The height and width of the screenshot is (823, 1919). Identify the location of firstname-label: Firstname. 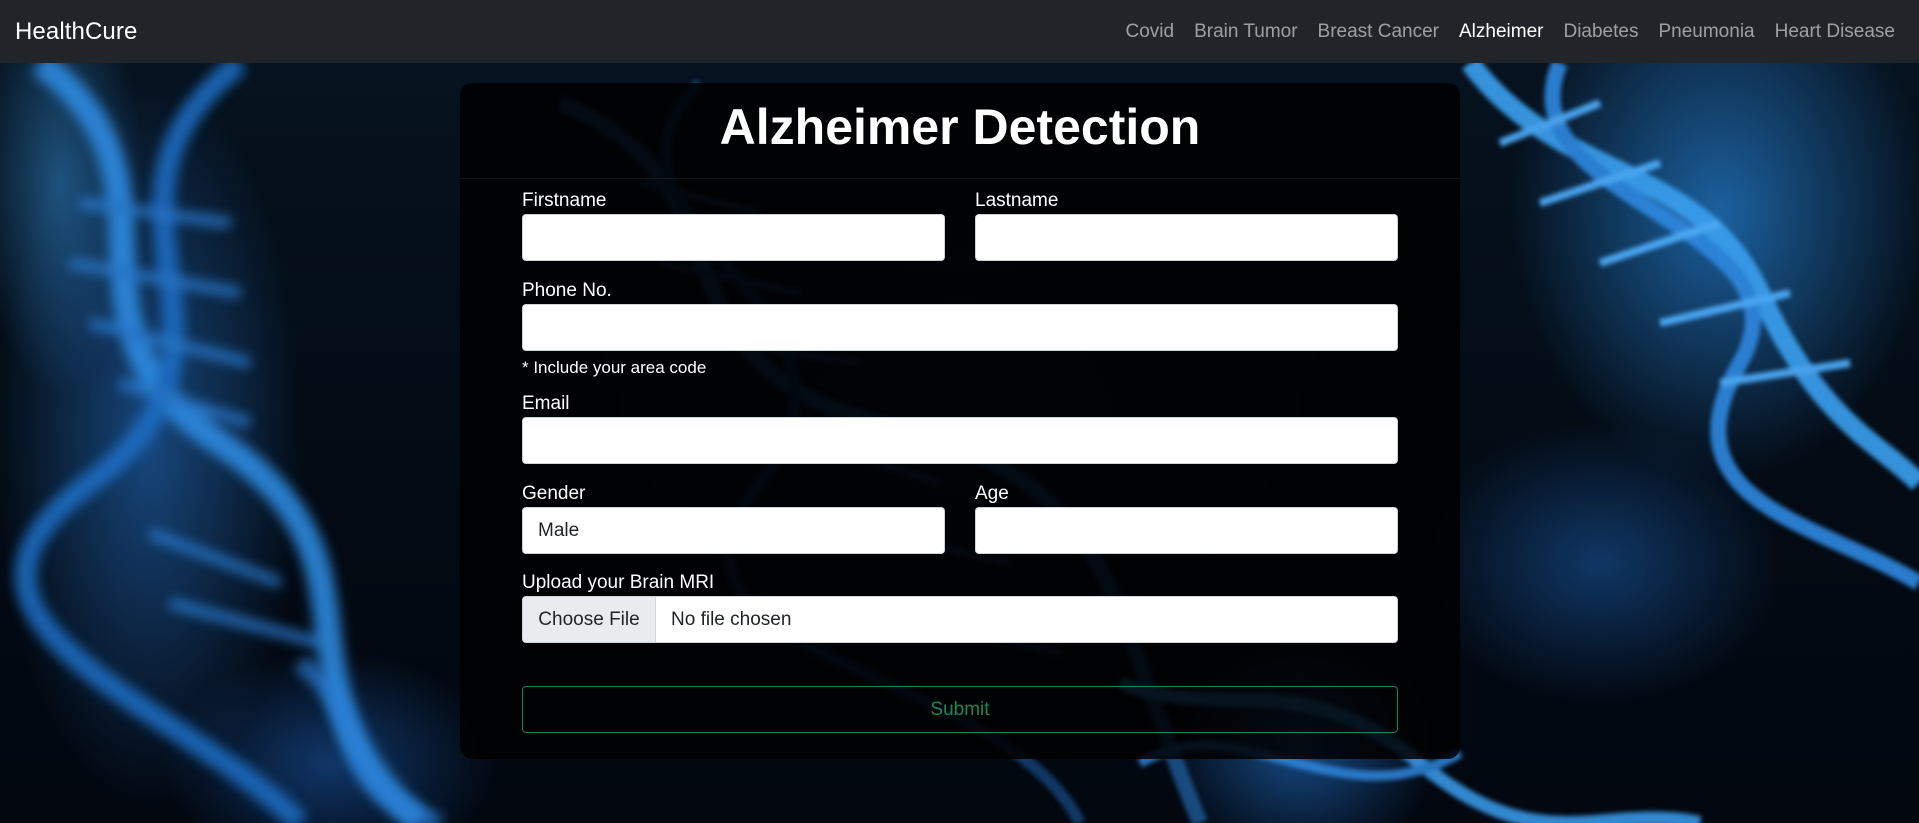
(564, 200).